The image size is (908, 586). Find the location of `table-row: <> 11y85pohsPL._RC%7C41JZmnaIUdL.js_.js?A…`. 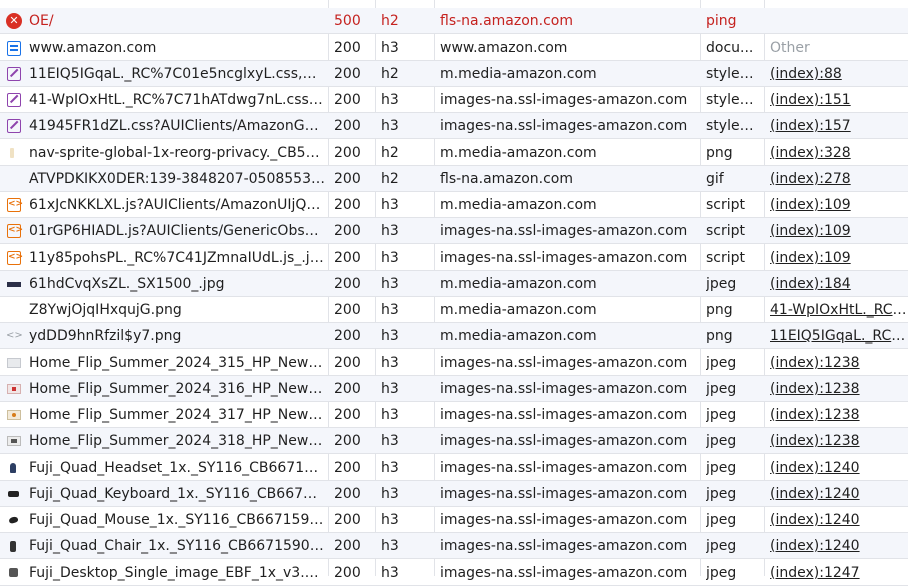

table-row: <> 11y85pohsPL._RC%7C41JZmnaIUdL.js_.js?A… is located at coordinates (454, 258).